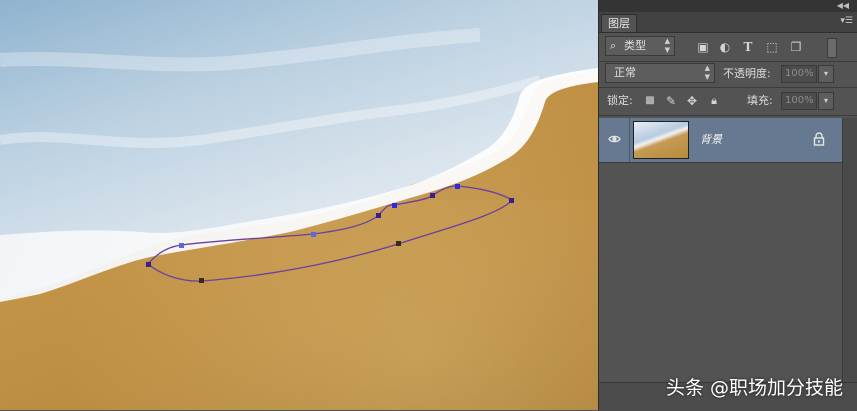 The image size is (857, 411). Describe the element at coordinates (747, 73) in the screenshot. I see `opacity-label: 不透明度:` at that location.